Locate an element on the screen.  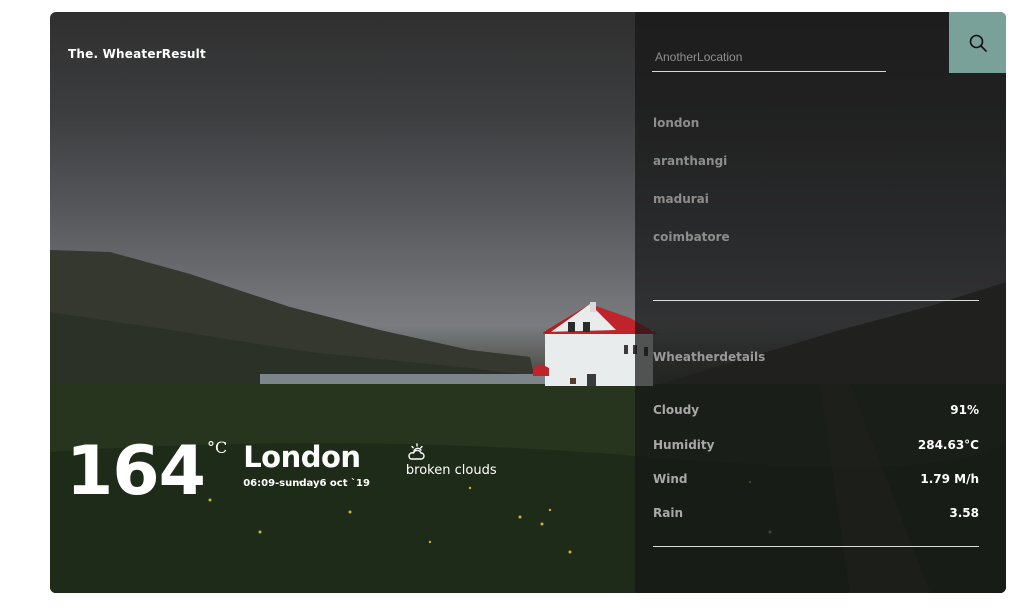
detail-row-cloudy: Cloudy 91% is located at coordinates (816, 410).